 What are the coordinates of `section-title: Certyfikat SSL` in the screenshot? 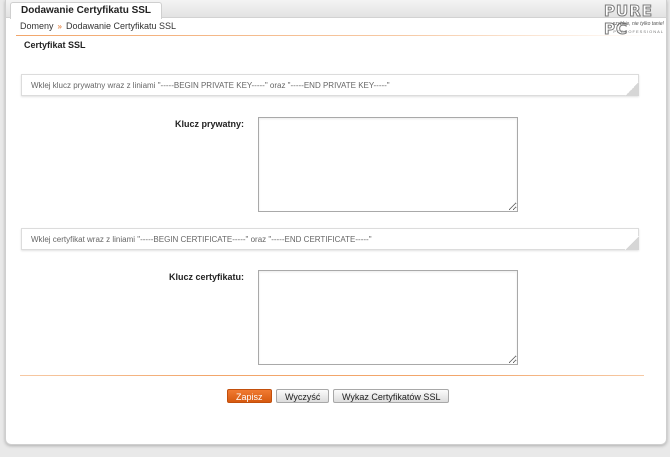 It's located at (55, 45).